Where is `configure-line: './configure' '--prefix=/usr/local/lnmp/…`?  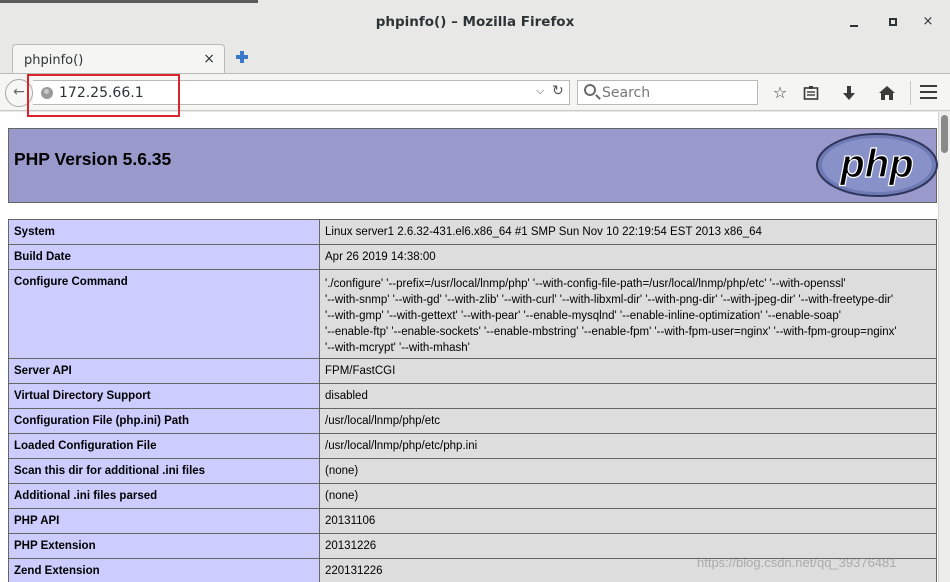
configure-line: './configure' '--prefix=/usr/local/lnmp/… is located at coordinates (585, 284).